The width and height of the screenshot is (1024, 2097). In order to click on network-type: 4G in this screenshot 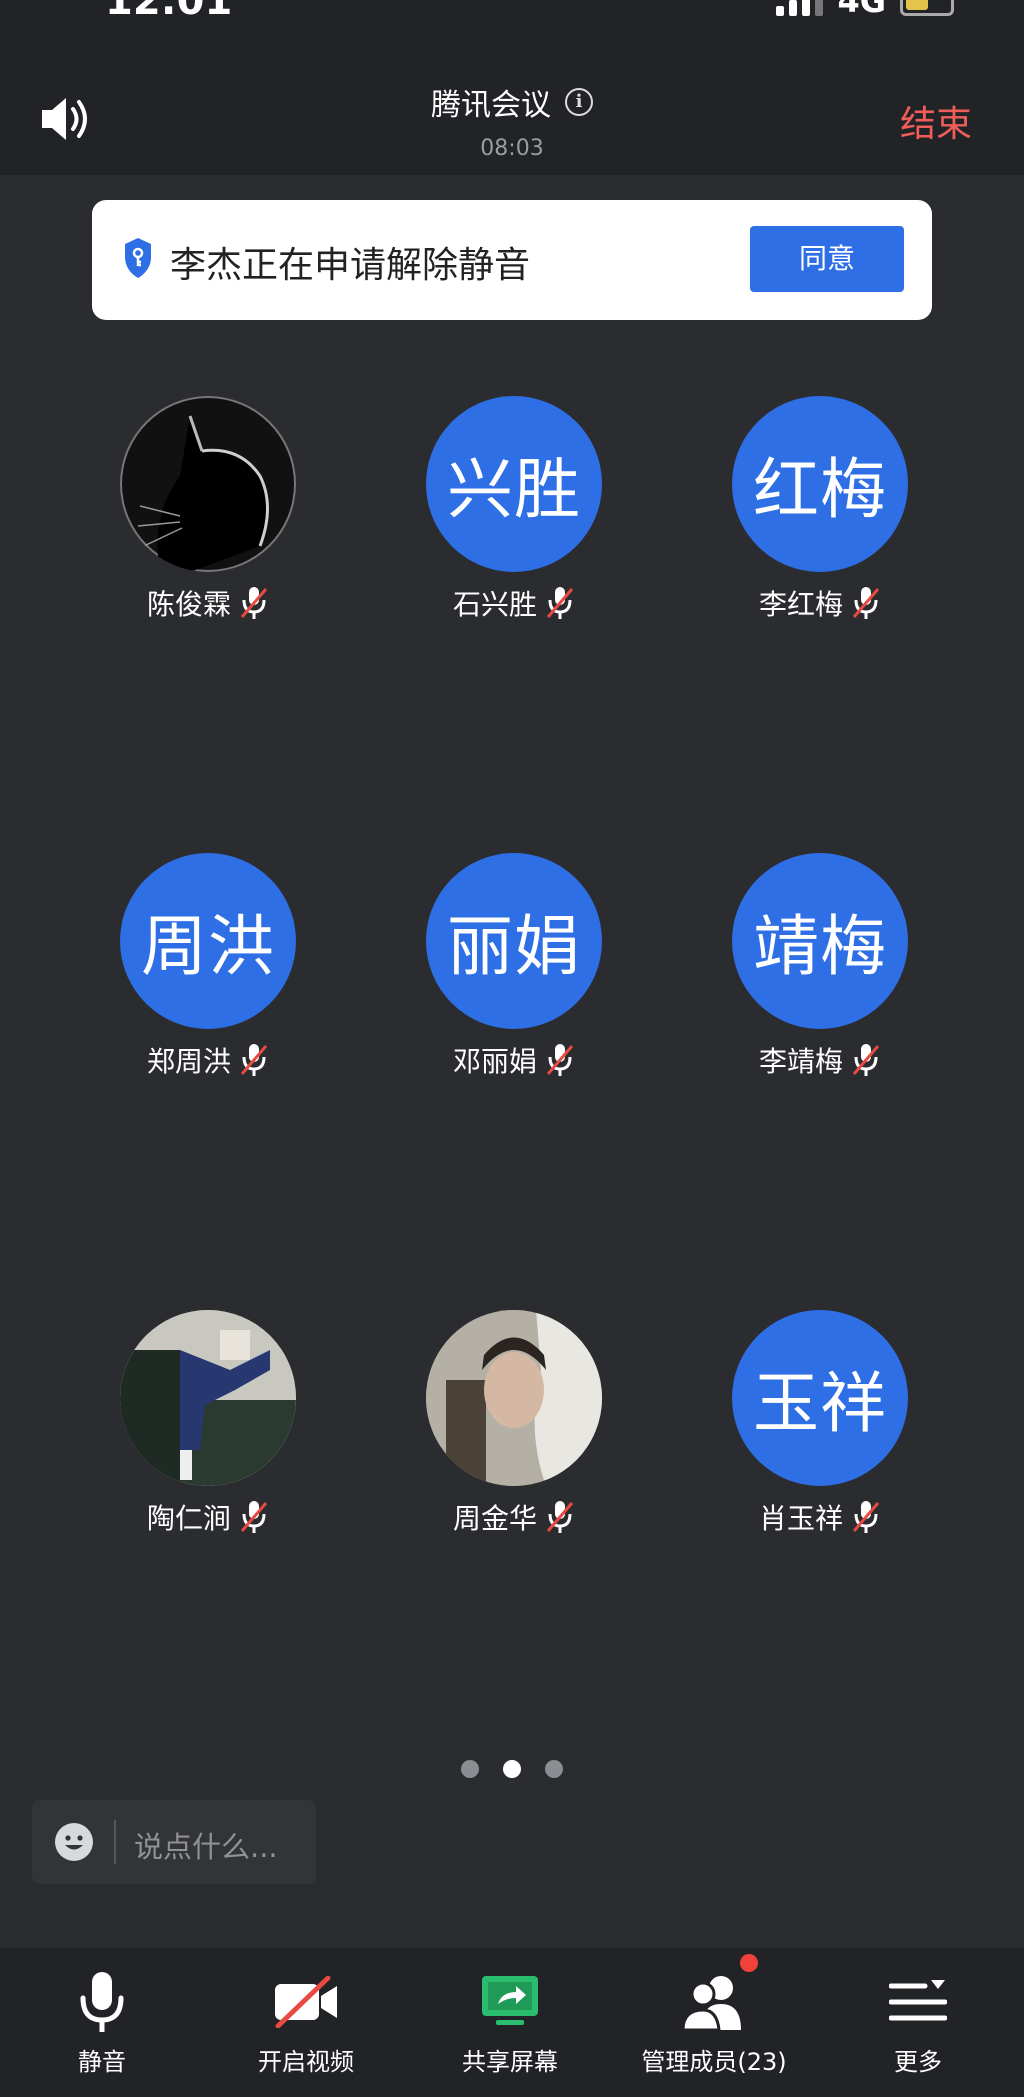, I will do `click(861, 10)`.